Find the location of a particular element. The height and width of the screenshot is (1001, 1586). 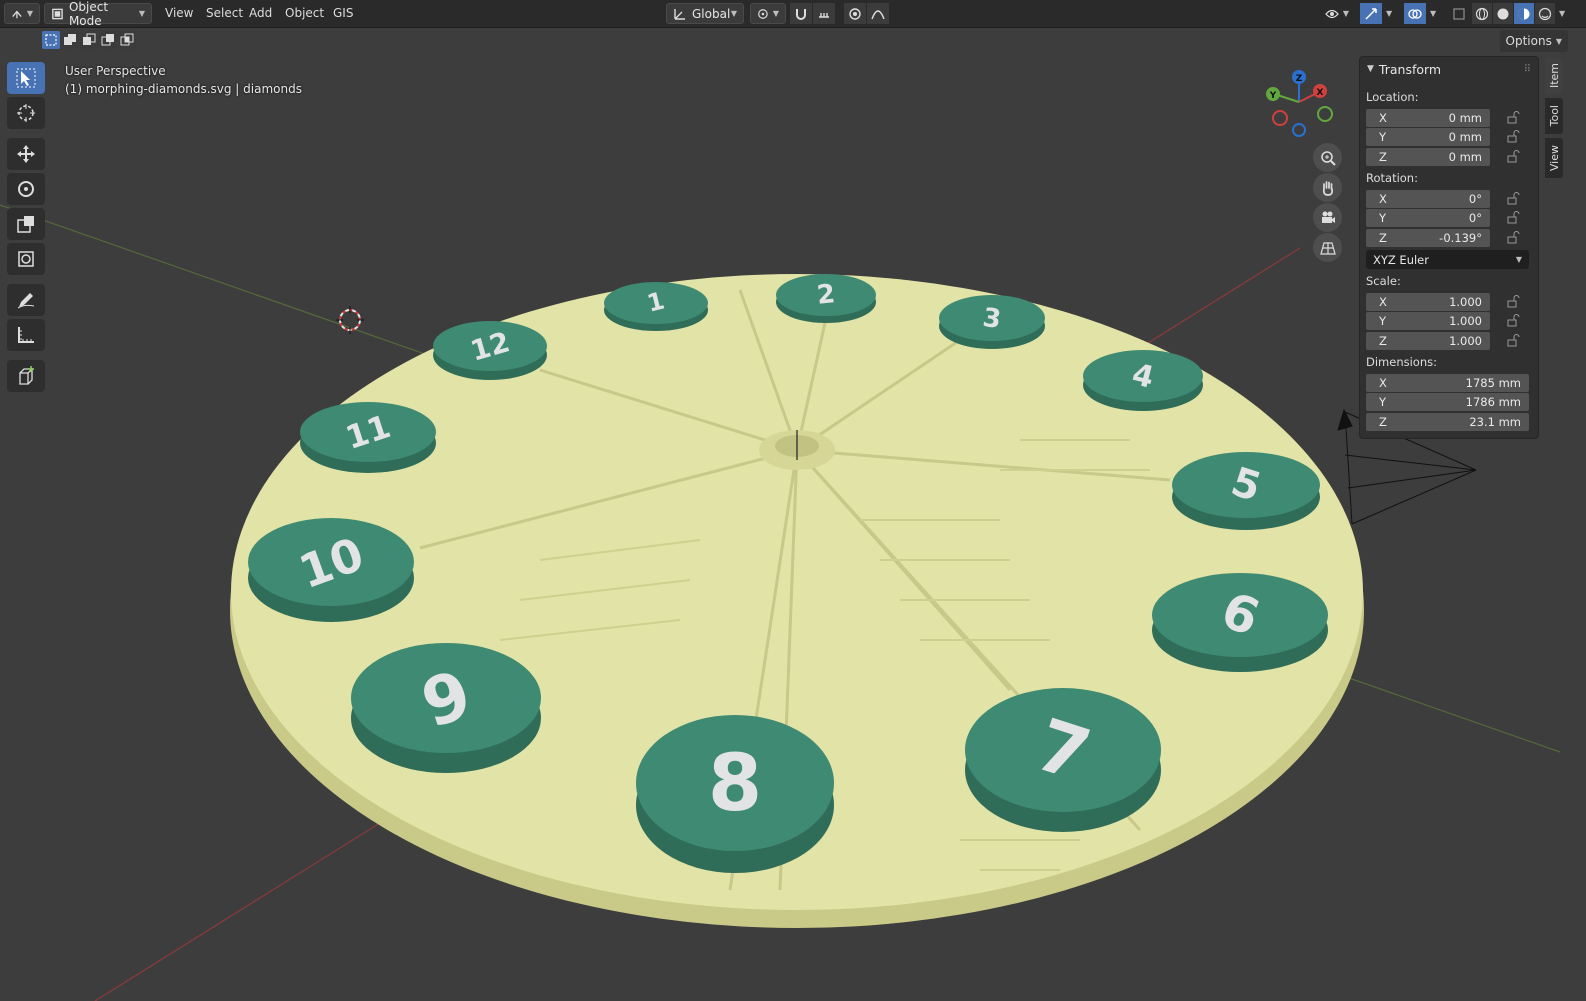

3d-cursor is located at coordinates (350, 320).